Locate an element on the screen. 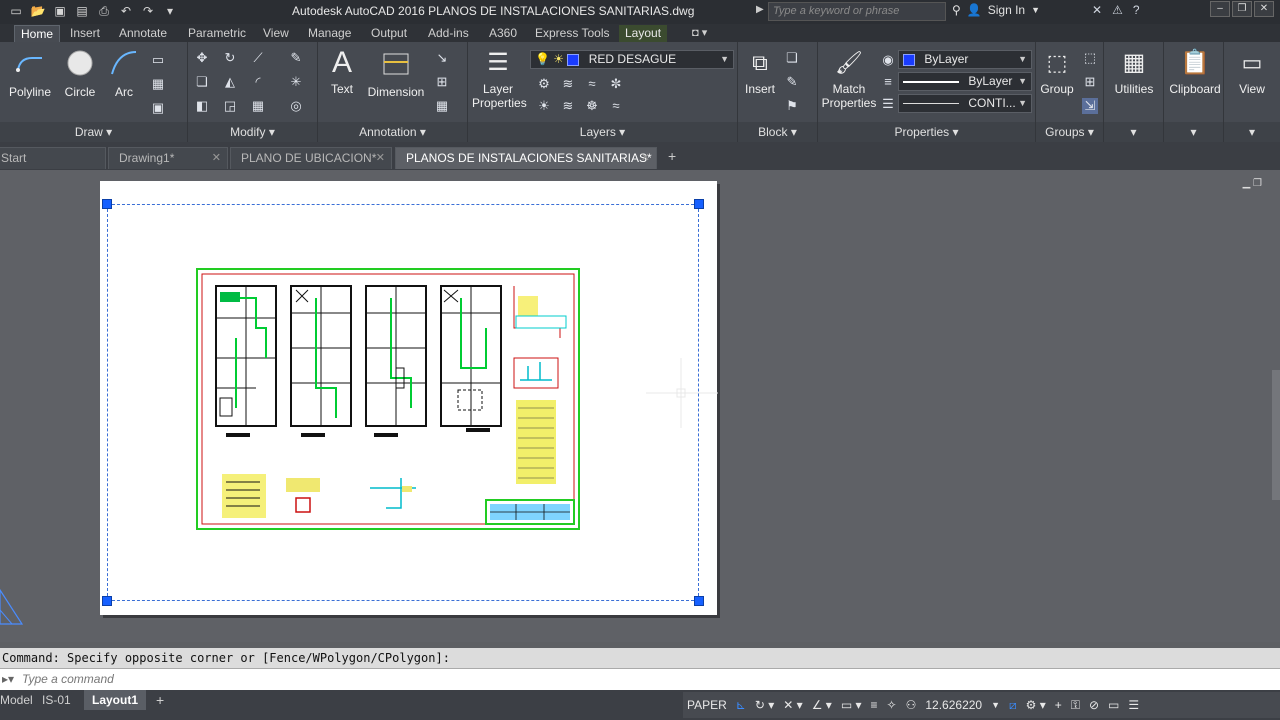 This screenshot has width=1280, height=720. tab-view: View is located at coordinates (276, 33).